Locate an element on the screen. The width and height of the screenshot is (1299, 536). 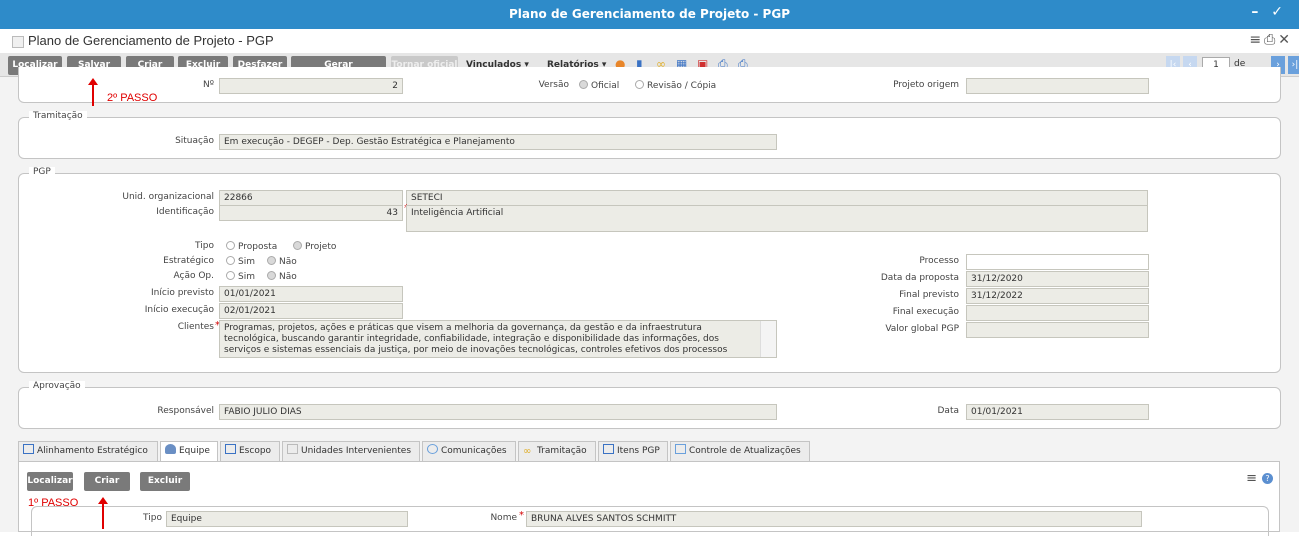
window-title: Plano de Gerenciamento de Projeto - PGP is located at coordinates (649, 14).